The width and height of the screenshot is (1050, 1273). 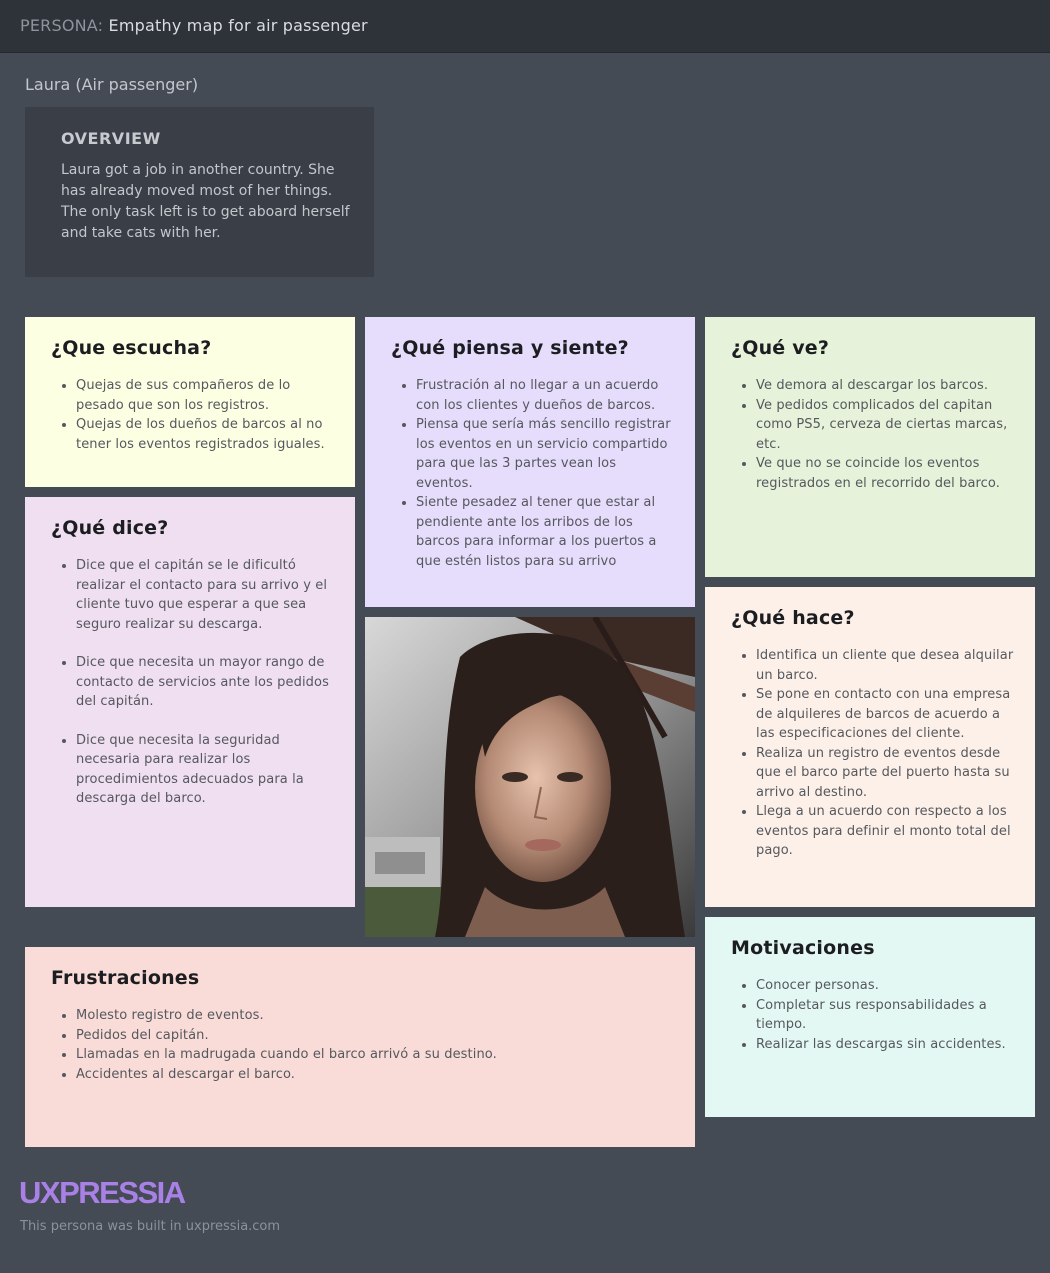 What do you see at coordinates (62, 25) in the screenshot?
I see `page-title-prefix: PERSONA:` at bounding box center [62, 25].